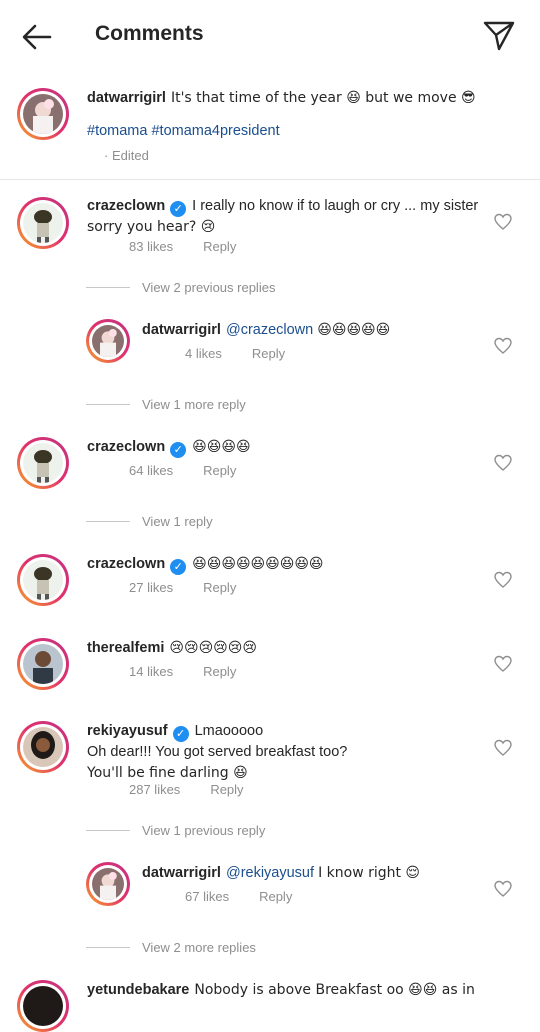 The width and height of the screenshot is (540, 1032). Describe the element at coordinates (182, 470) in the screenshot. I see `comment-meta: 64 likes Reply` at that location.